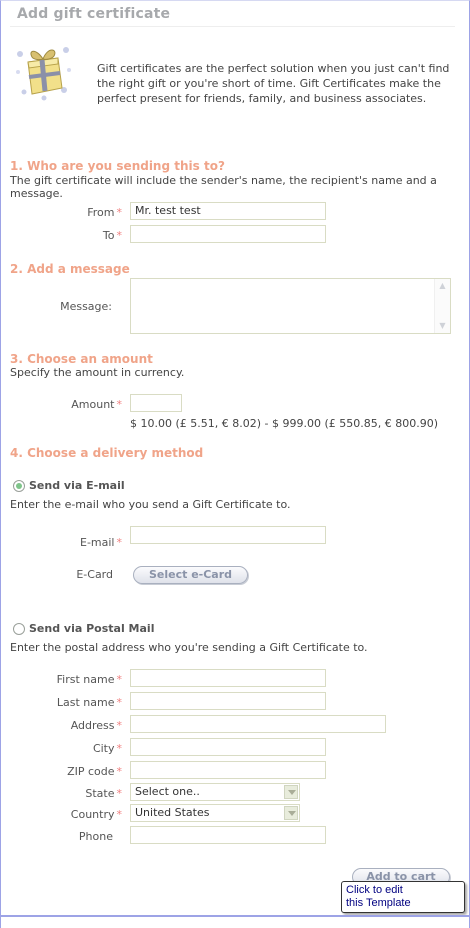  Describe the element at coordinates (100, 793) in the screenshot. I see `state-label-text: State` at that location.